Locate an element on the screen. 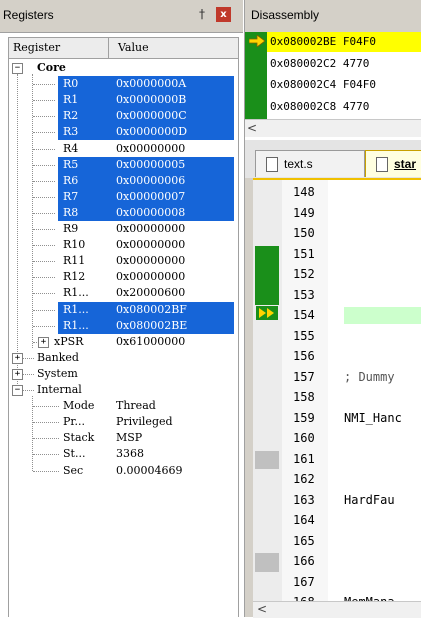 The height and width of the screenshot is (618, 421). disassembly-line: 0x080002C2 4770 is located at coordinates (344, 64).